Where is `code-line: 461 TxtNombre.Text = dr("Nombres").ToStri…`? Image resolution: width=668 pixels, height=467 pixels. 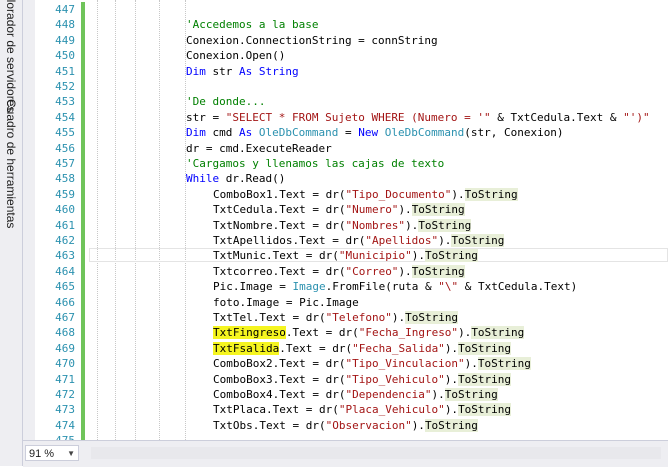 code-line: 461 TxtNombre.Text = dr("Nombres").ToStri… is located at coordinates (351, 225).